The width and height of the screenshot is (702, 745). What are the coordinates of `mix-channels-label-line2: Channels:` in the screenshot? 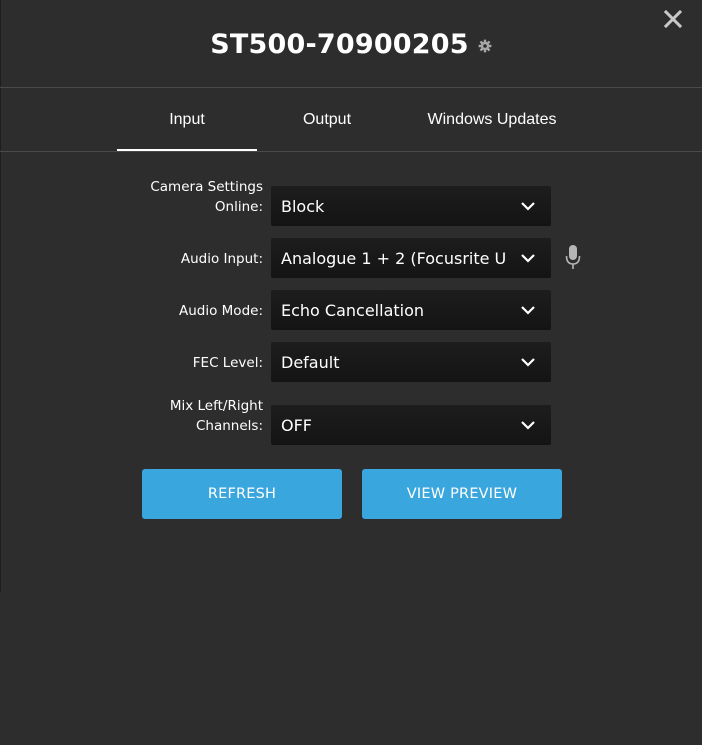 It's located at (229, 426).